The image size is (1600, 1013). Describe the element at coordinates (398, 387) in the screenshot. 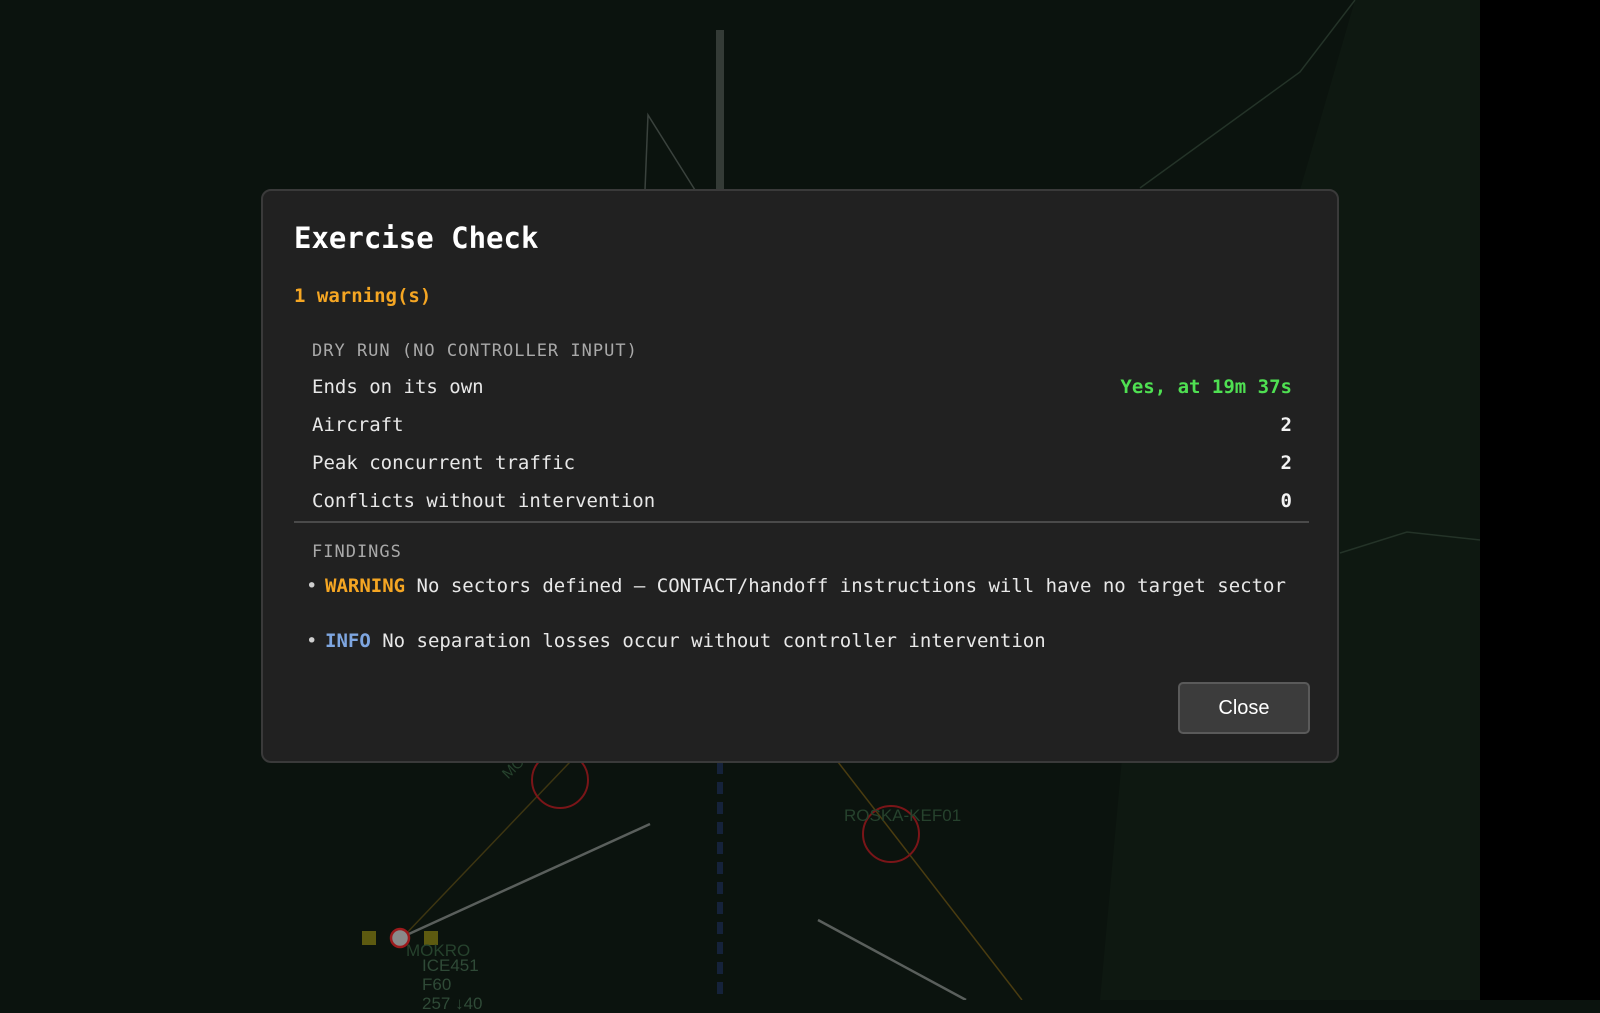

I see `stat-label: Ends on its own` at that location.